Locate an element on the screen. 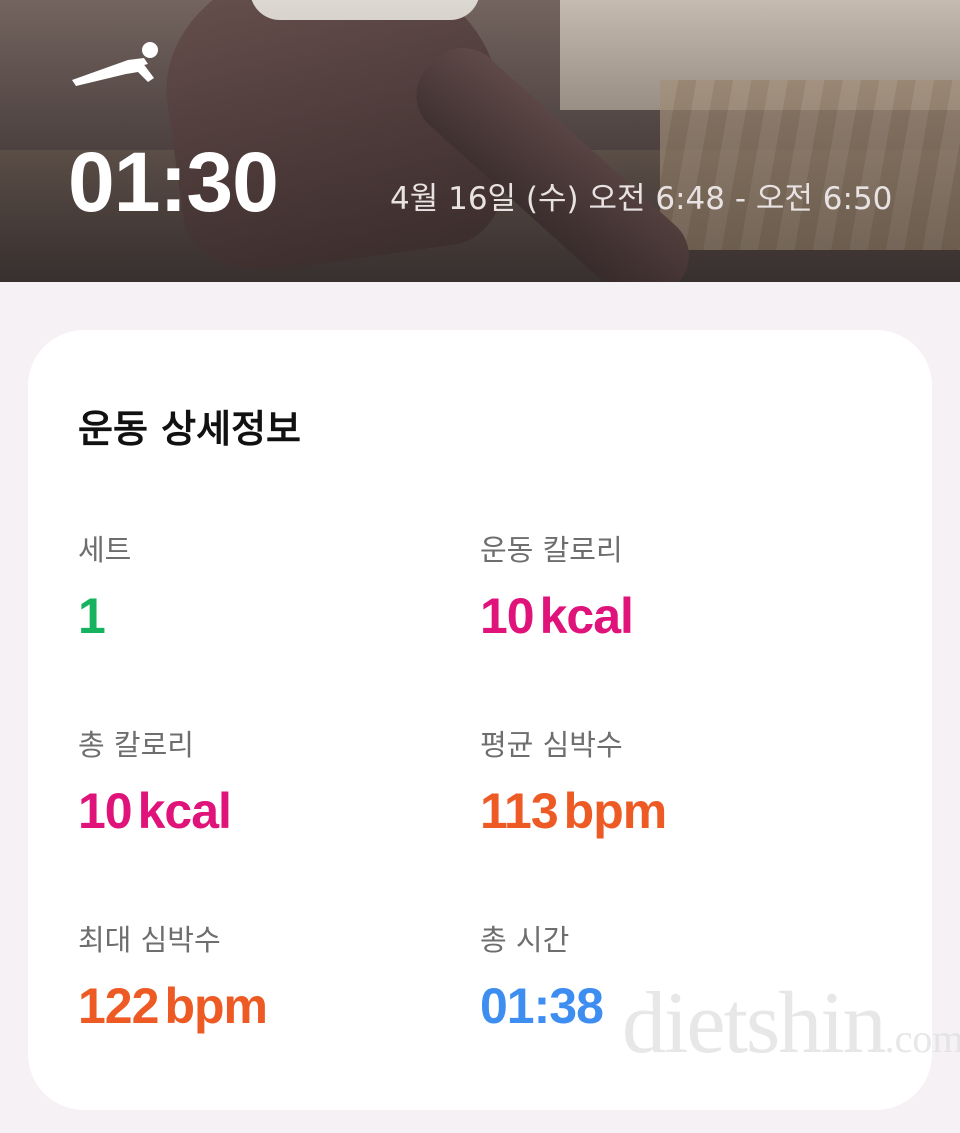 This screenshot has height=1133, width=960. stat-total-calories: 총 칼로리 10 kcal is located at coordinates (268, 782).